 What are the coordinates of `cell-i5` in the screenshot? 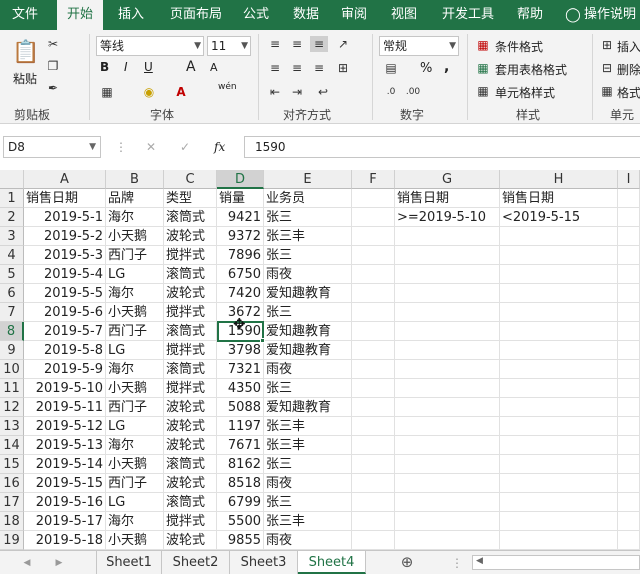 It's located at (629, 274).